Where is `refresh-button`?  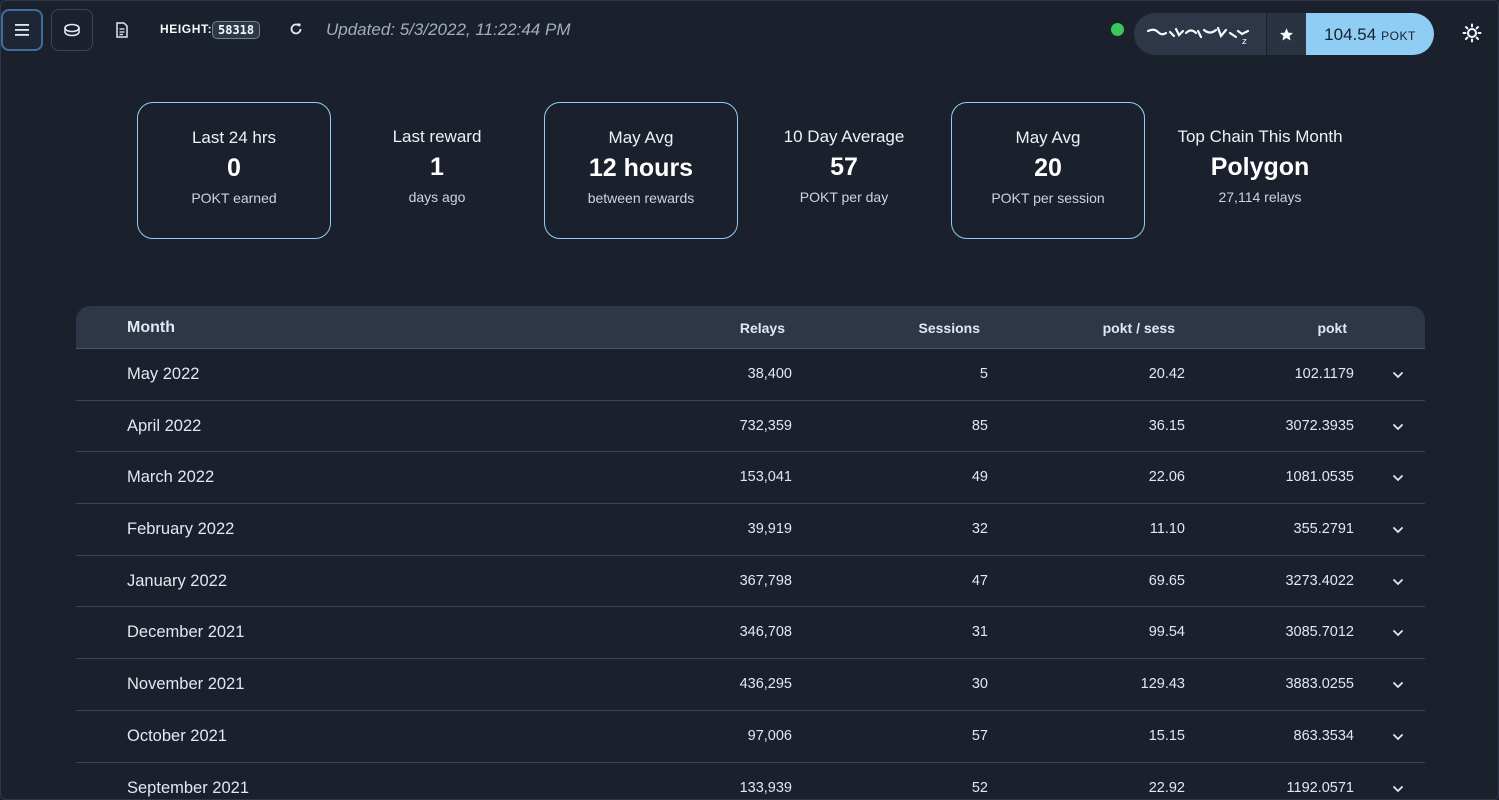
refresh-button is located at coordinates (296, 29).